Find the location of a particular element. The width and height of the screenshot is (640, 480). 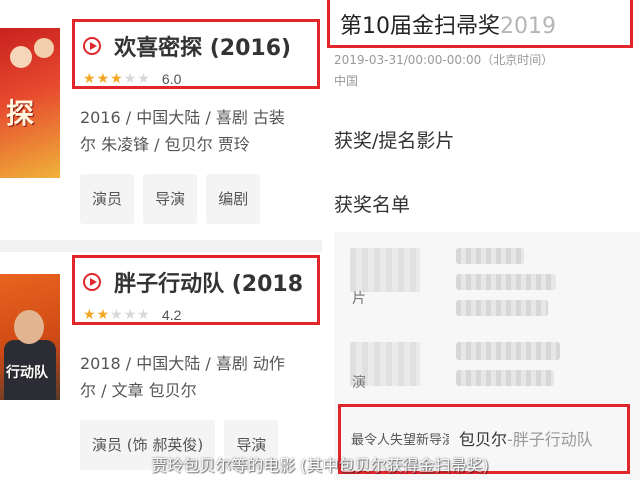

movie-title: 胖子行动队 (2018 is located at coordinates (208, 284).